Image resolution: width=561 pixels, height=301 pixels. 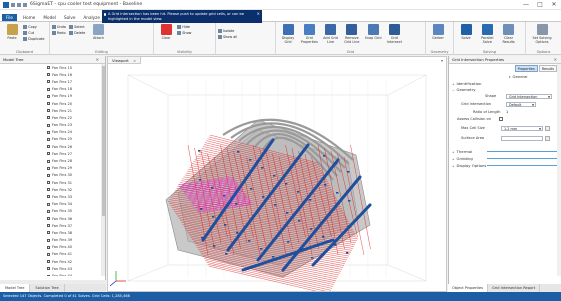 What do you see at coordinates (394, 34) in the screenshot?
I see `grid-intersect-button: Grid Intersect` at bounding box center [394, 34].